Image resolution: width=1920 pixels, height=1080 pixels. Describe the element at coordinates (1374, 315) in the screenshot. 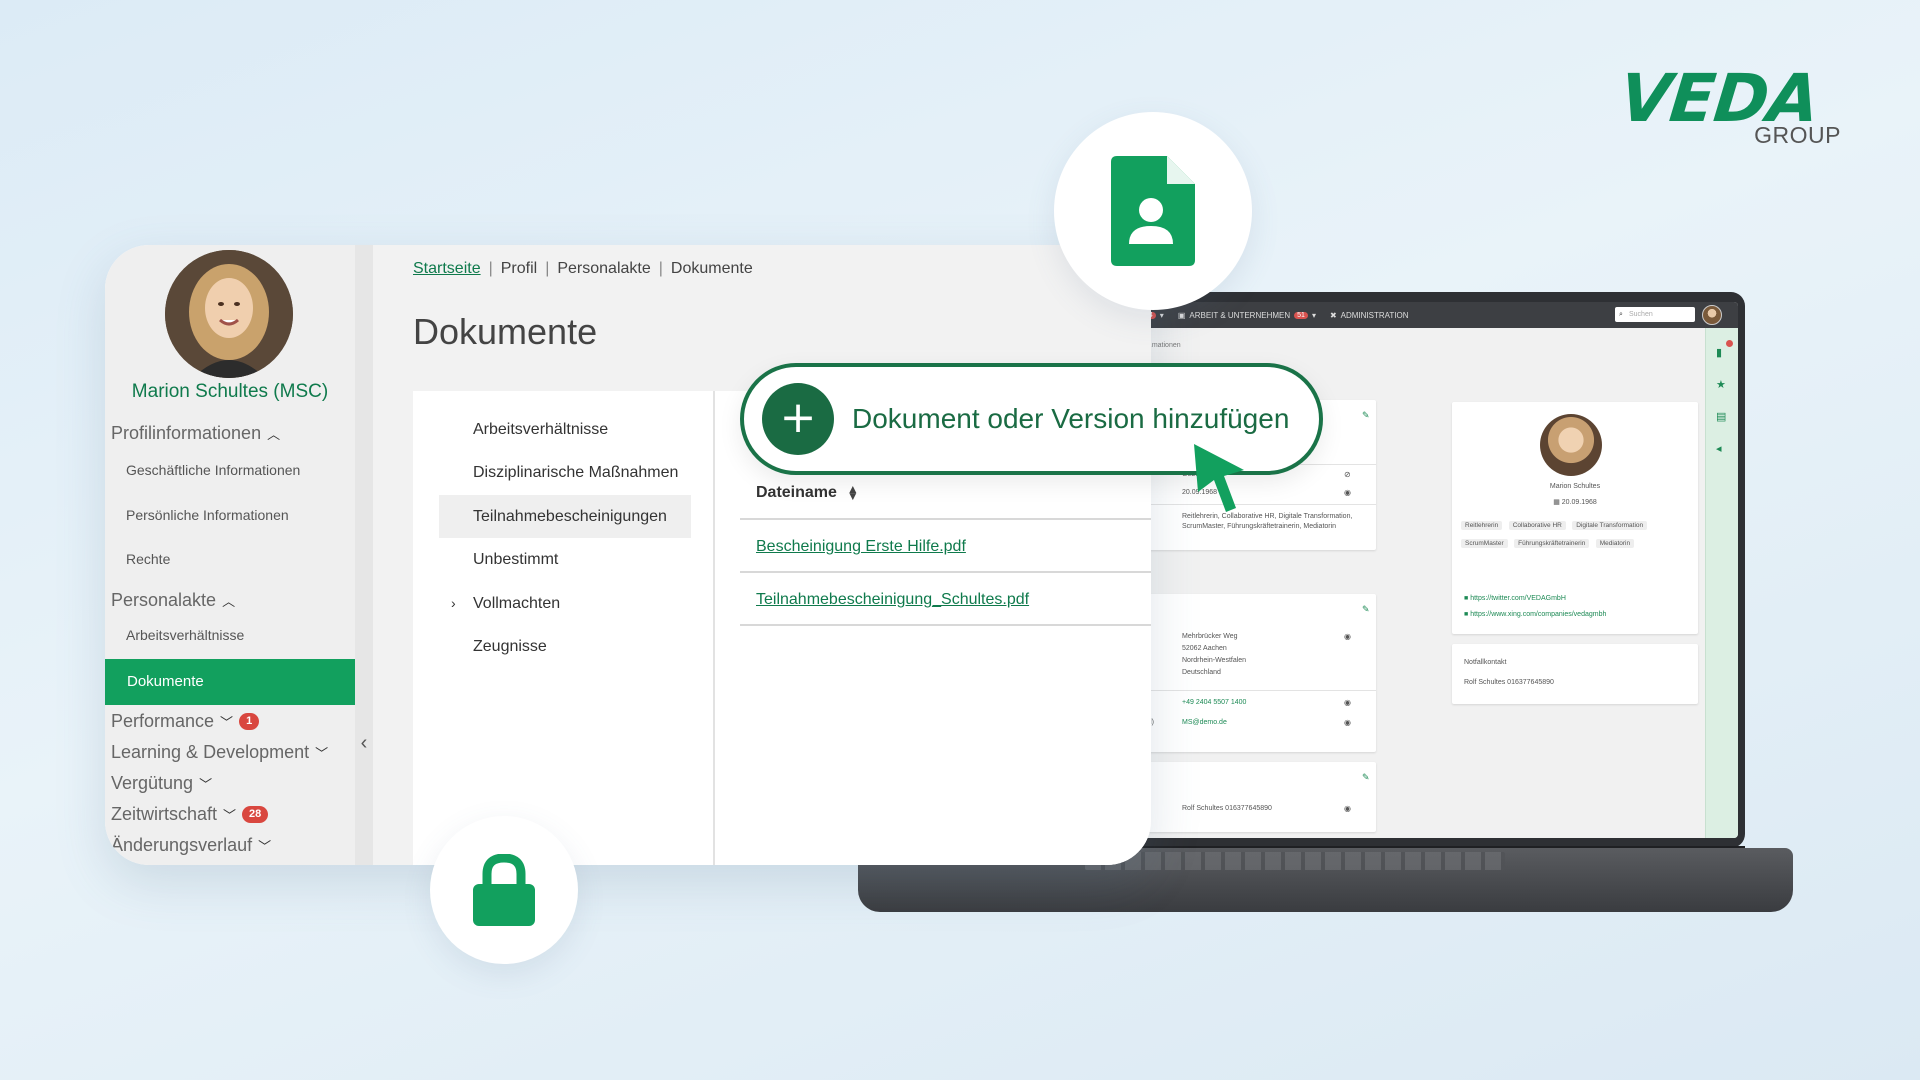

I see `mini-nav-admin-label: ADMINISTRATION` at that location.